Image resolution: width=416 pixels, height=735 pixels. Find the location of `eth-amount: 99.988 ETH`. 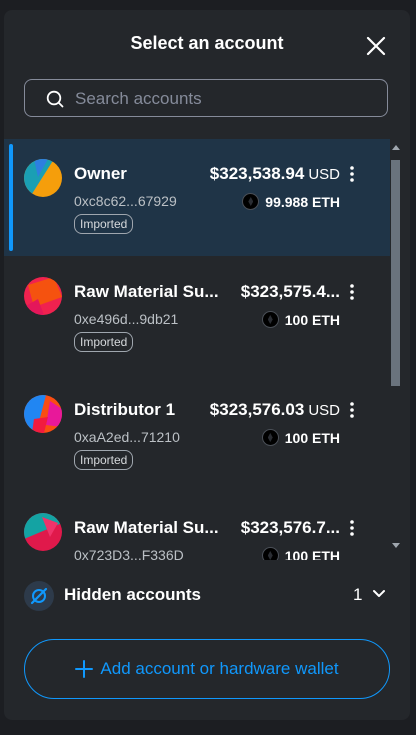

eth-amount: 99.988 ETH is located at coordinates (302, 201).